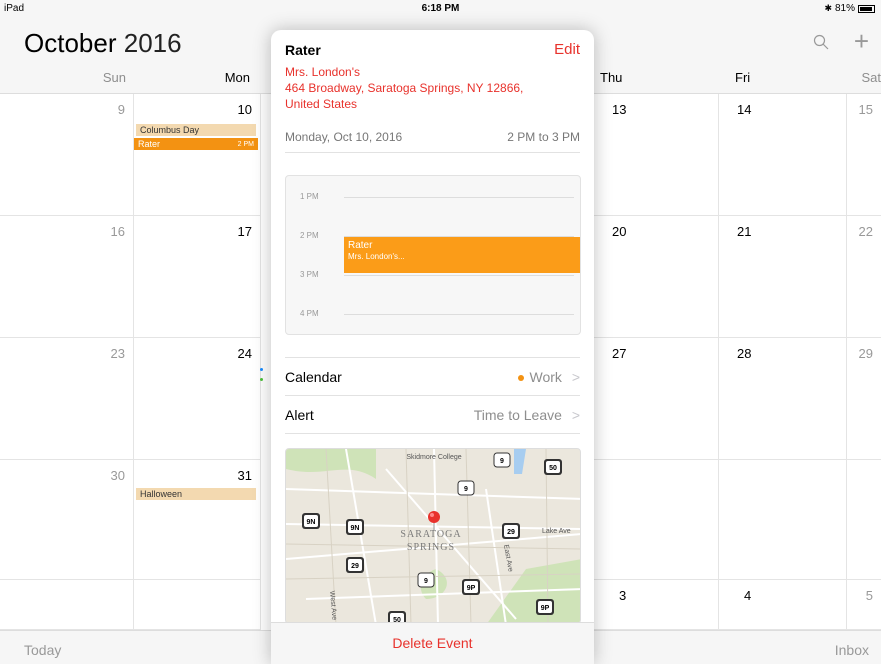 This screenshot has width=881, height=664. I want to click on weekday-sat: Sat, so click(871, 77).